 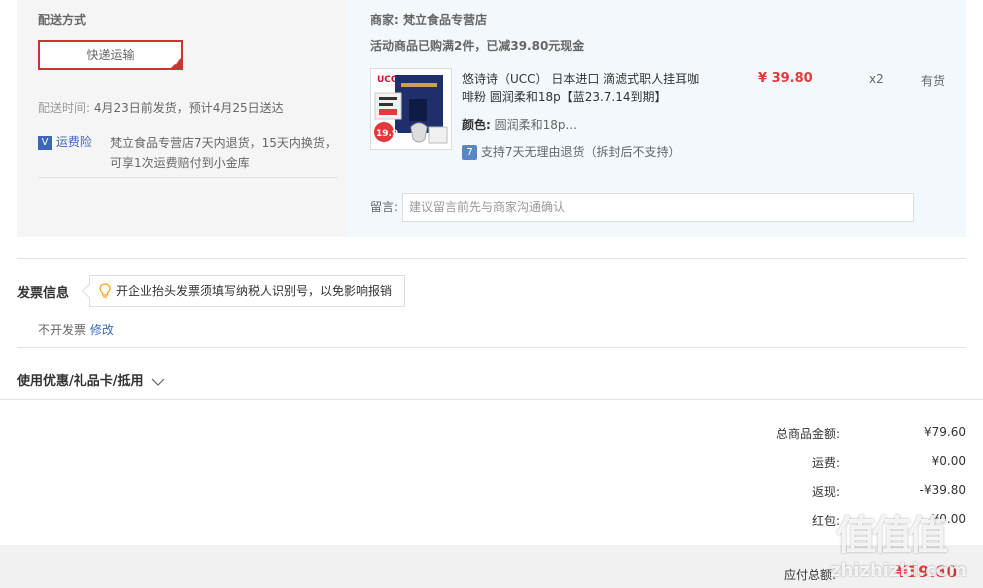 What do you see at coordinates (810, 575) in the screenshot?
I see `payable-label: 应付总额:` at bounding box center [810, 575].